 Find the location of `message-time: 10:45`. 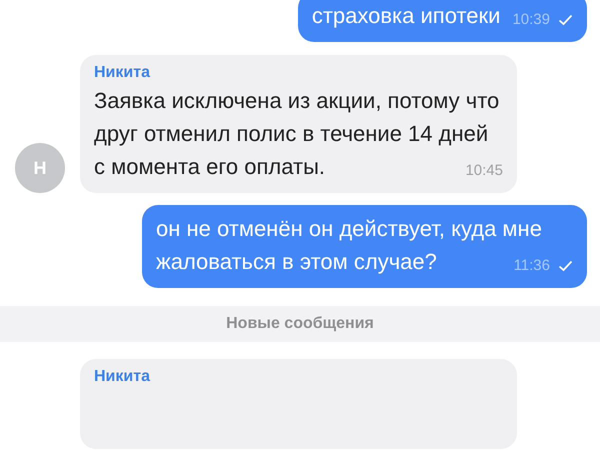

message-time: 10:45 is located at coordinates (484, 171).